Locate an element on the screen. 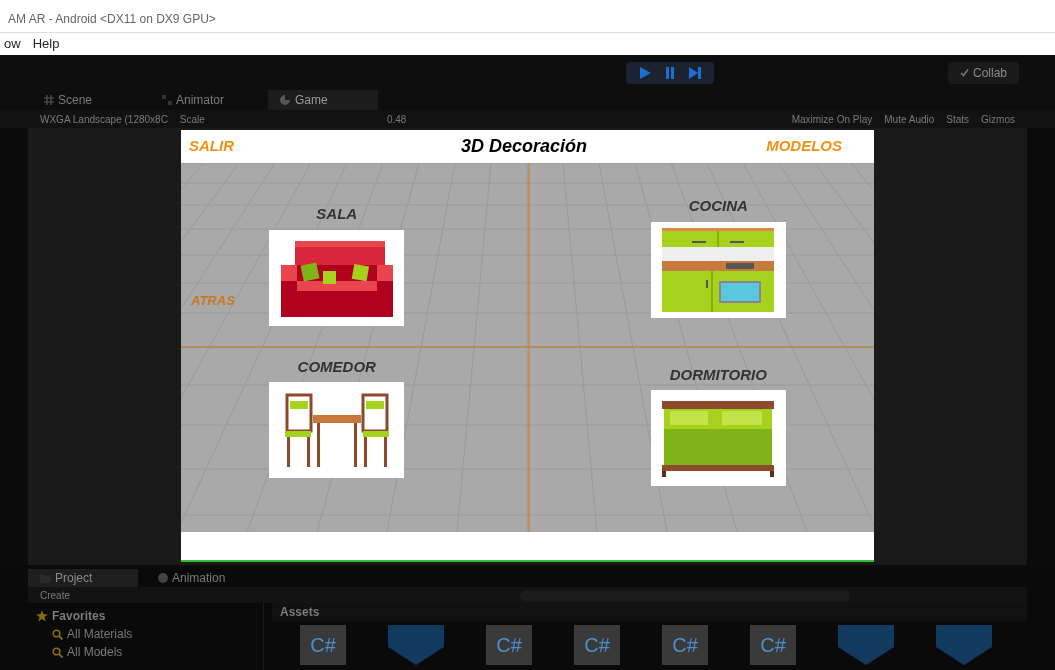 The height and width of the screenshot is (670, 1055). assets-heading: Assets is located at coordinates (649, 612).